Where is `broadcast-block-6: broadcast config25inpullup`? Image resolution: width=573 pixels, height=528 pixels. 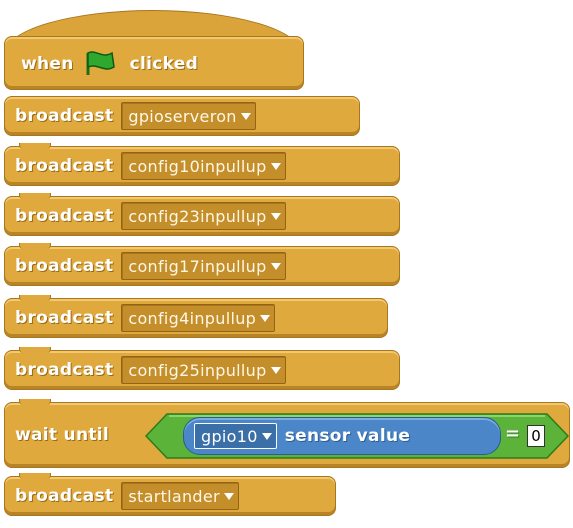
broadcast-block-6: broadcast config25inpullup is located at coordinates (202, 368).